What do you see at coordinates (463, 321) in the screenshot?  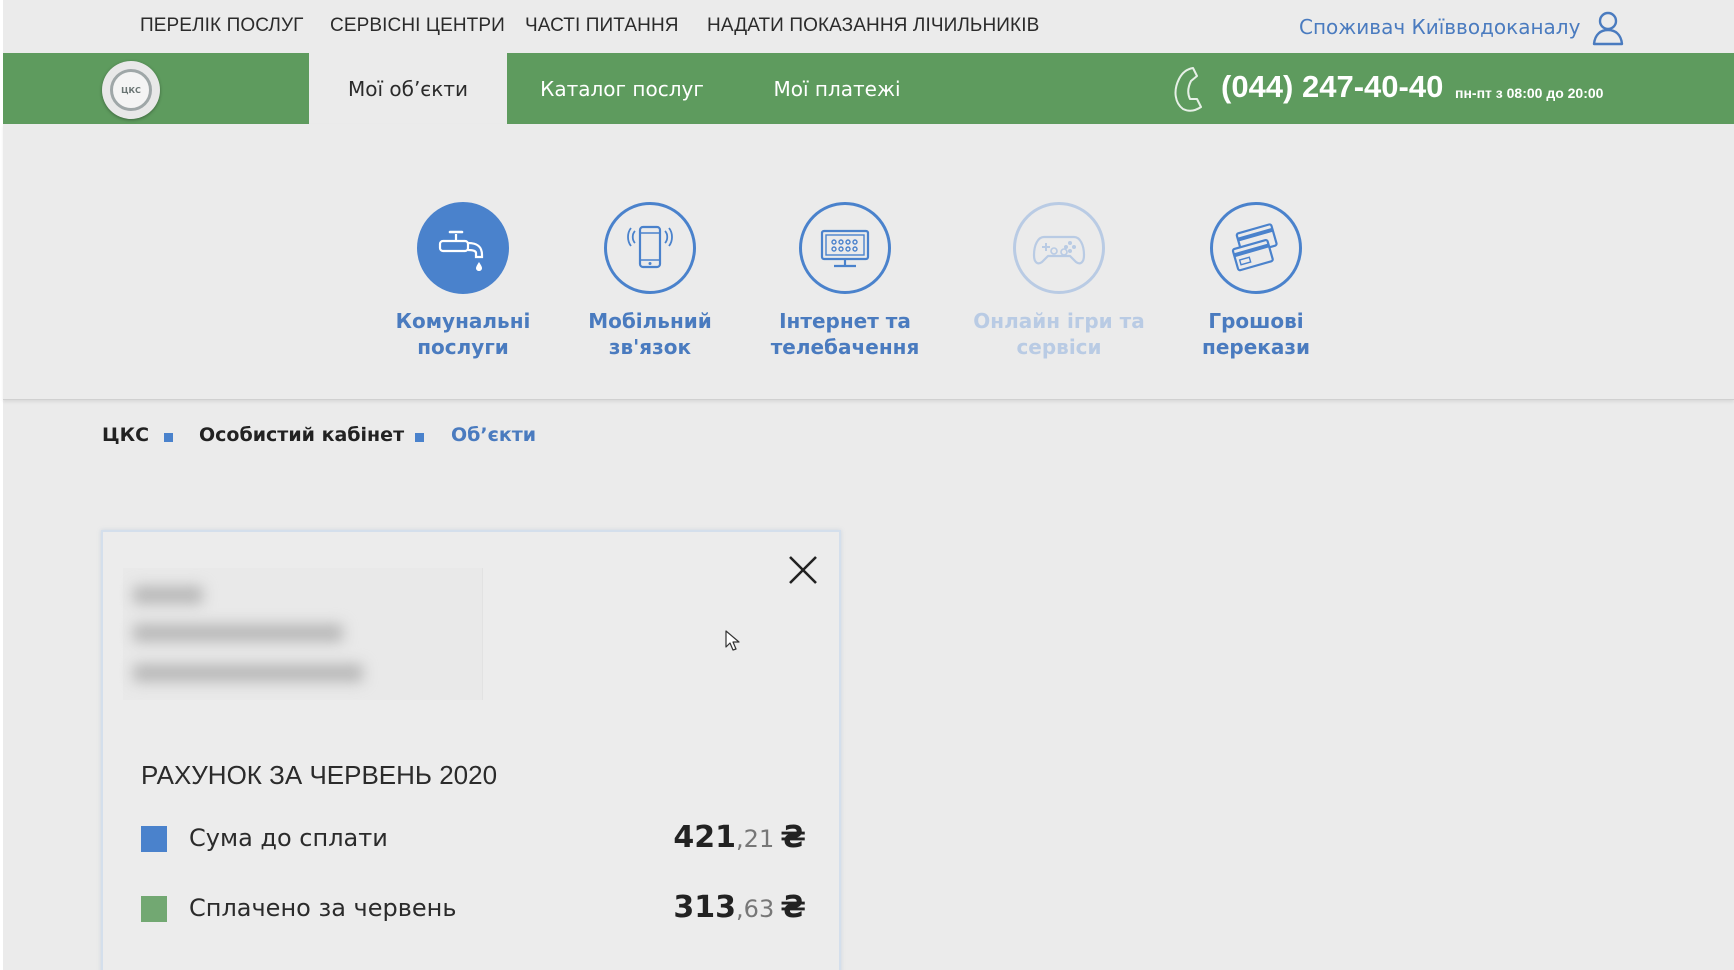 I see `category-label-line1: Комунальні` at bounding box center [463, 321].